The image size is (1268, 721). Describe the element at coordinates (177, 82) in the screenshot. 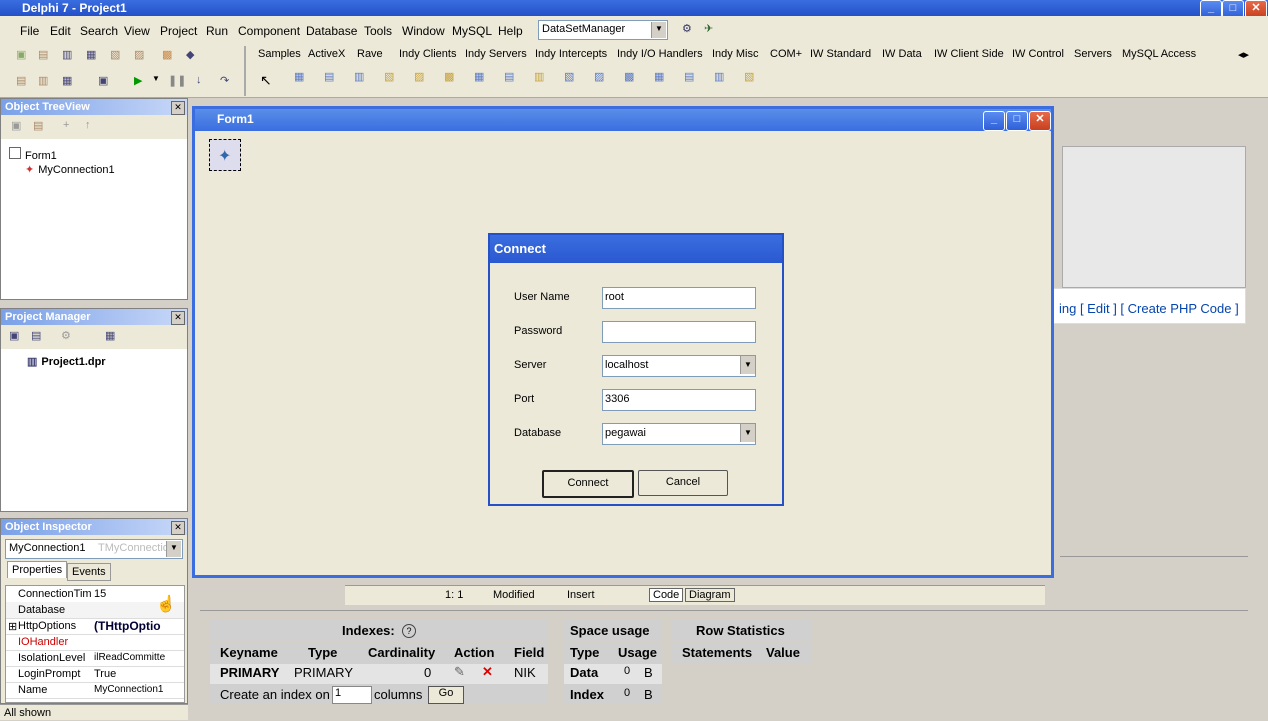

I see `pause-icon: ❚❚` at that location.